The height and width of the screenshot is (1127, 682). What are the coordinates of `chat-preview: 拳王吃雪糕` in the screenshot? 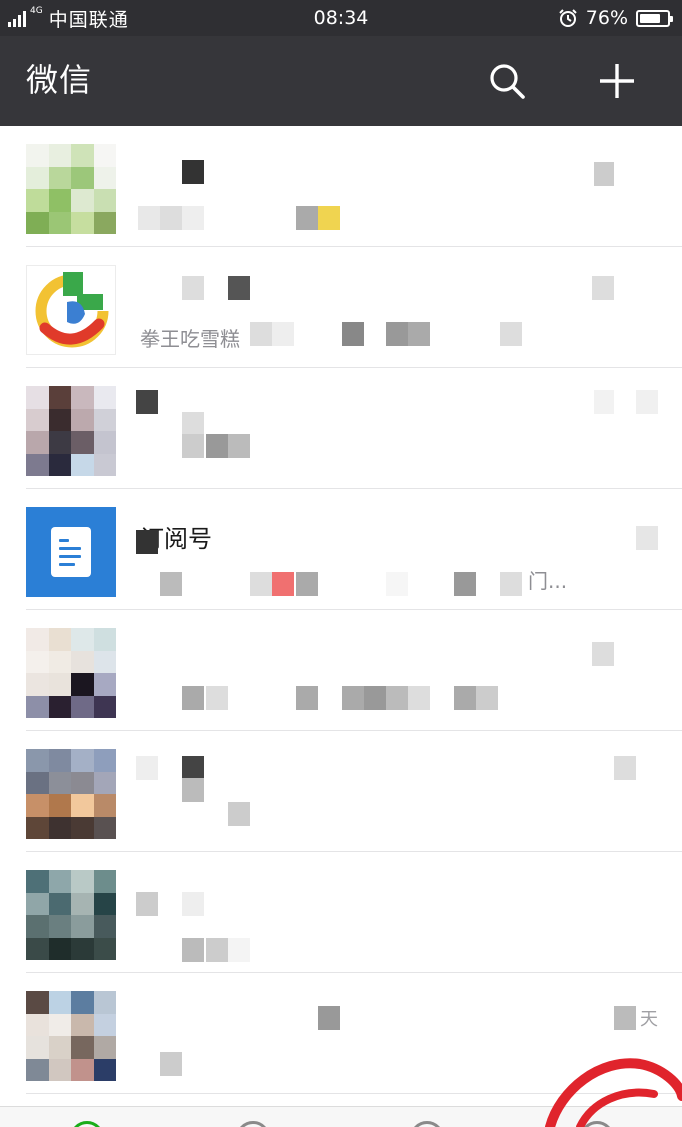 It's located at (190, 339).